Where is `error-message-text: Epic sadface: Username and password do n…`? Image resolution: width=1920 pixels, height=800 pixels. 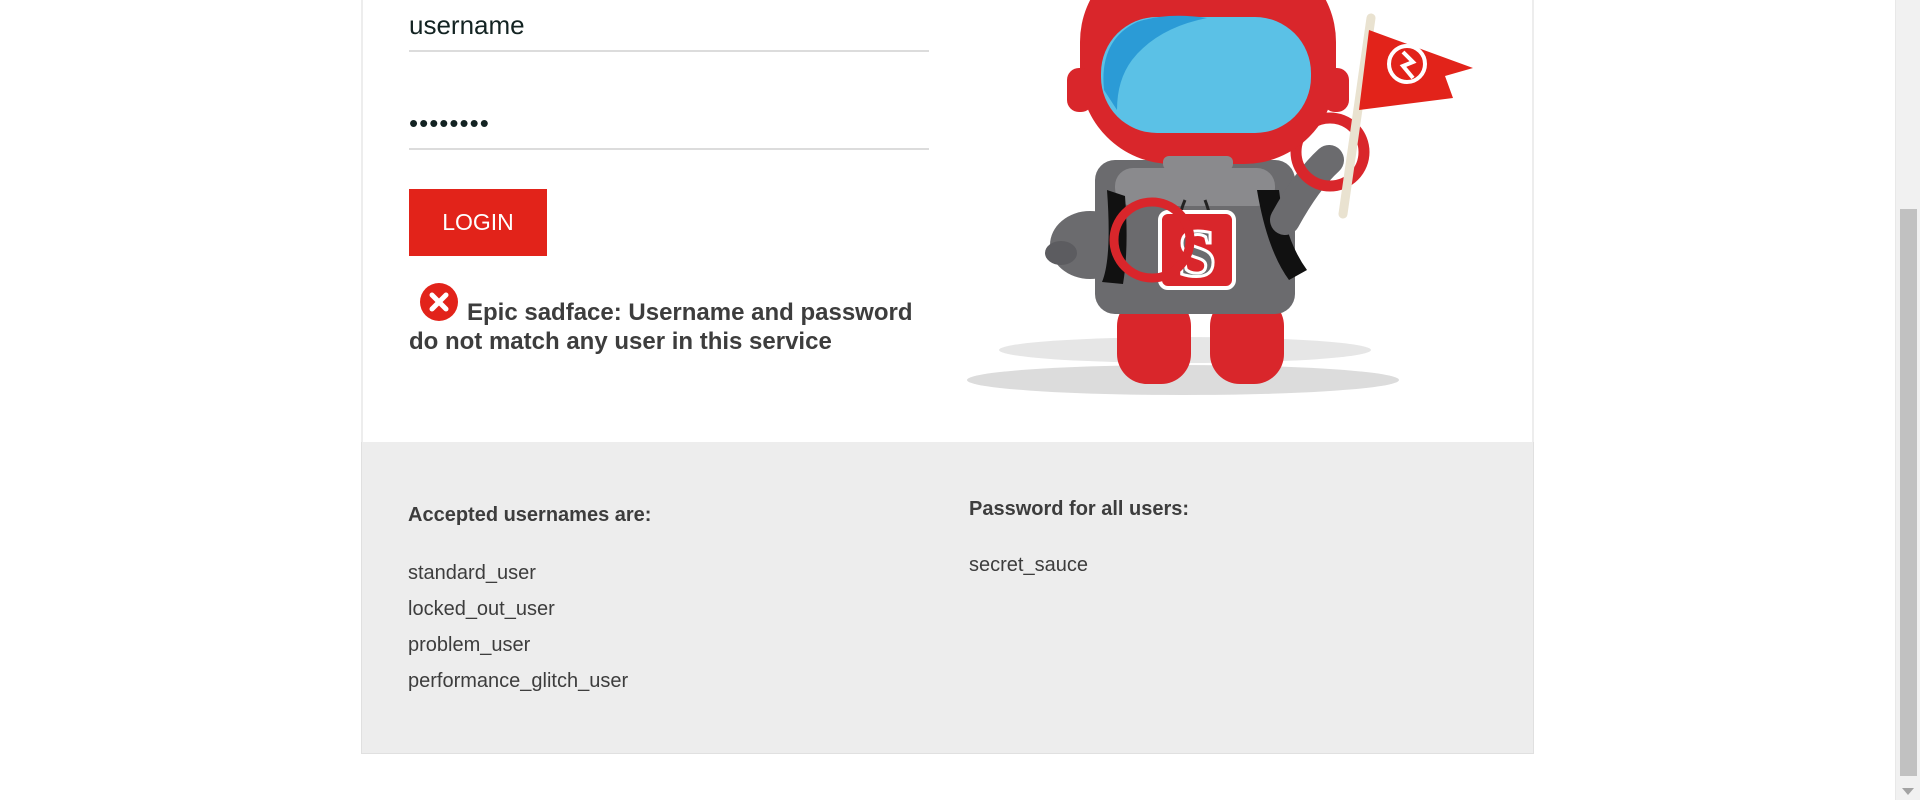 error-message-text: Epic sadface: Username and password do n… is located at coordinates (661, 327).